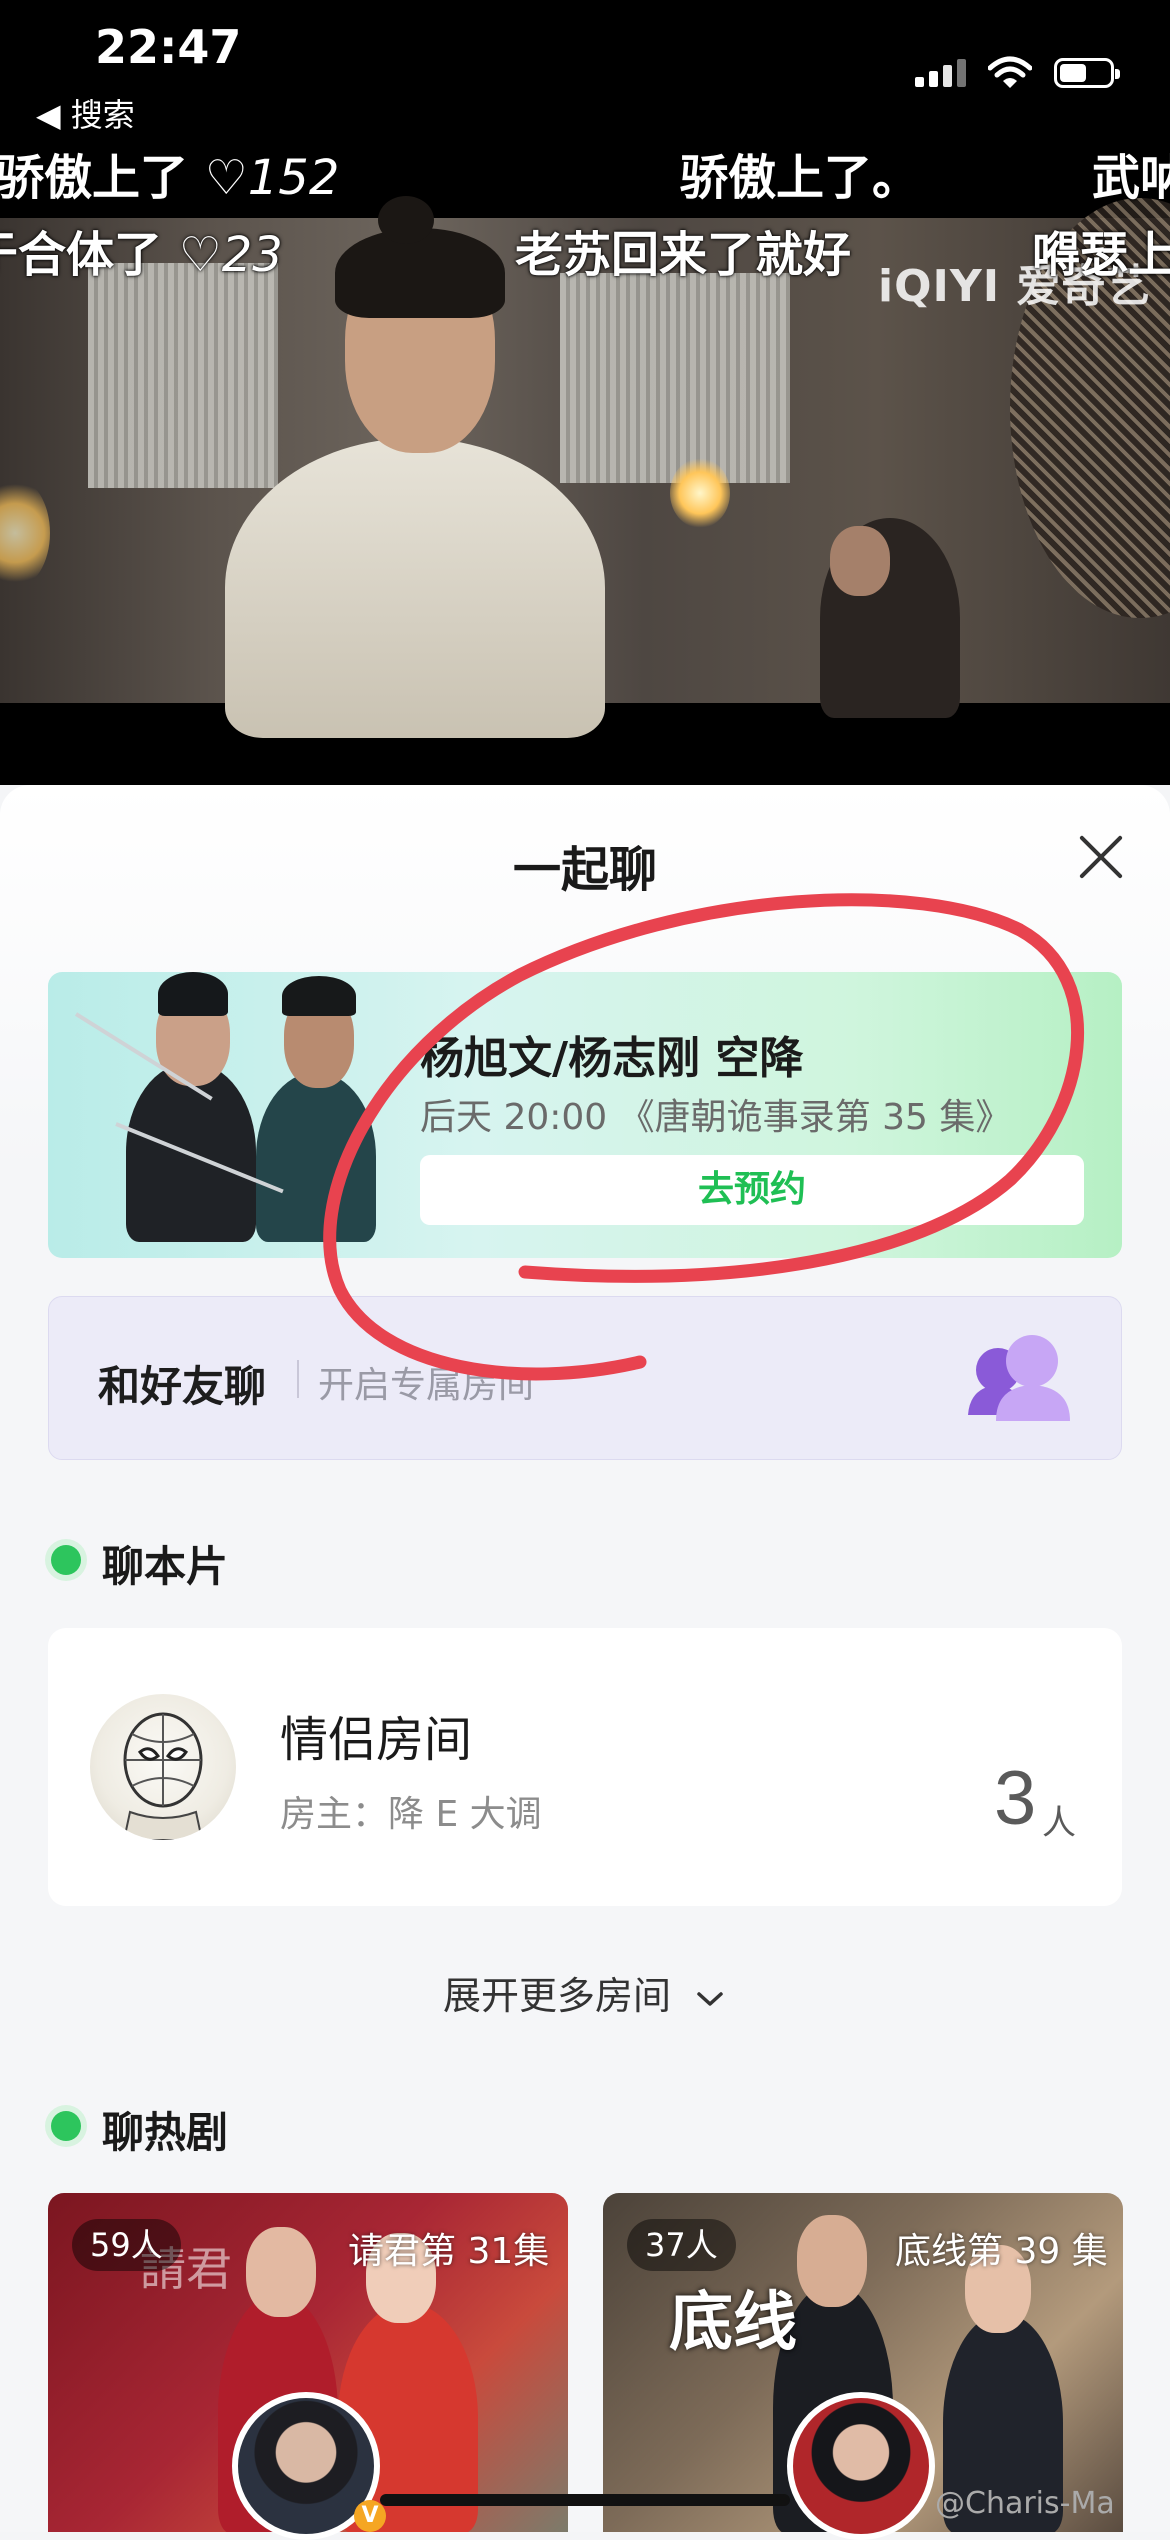 The image size is (1170, 2540). I want to click on sheet-title: 一起聊, so click(584, 870).